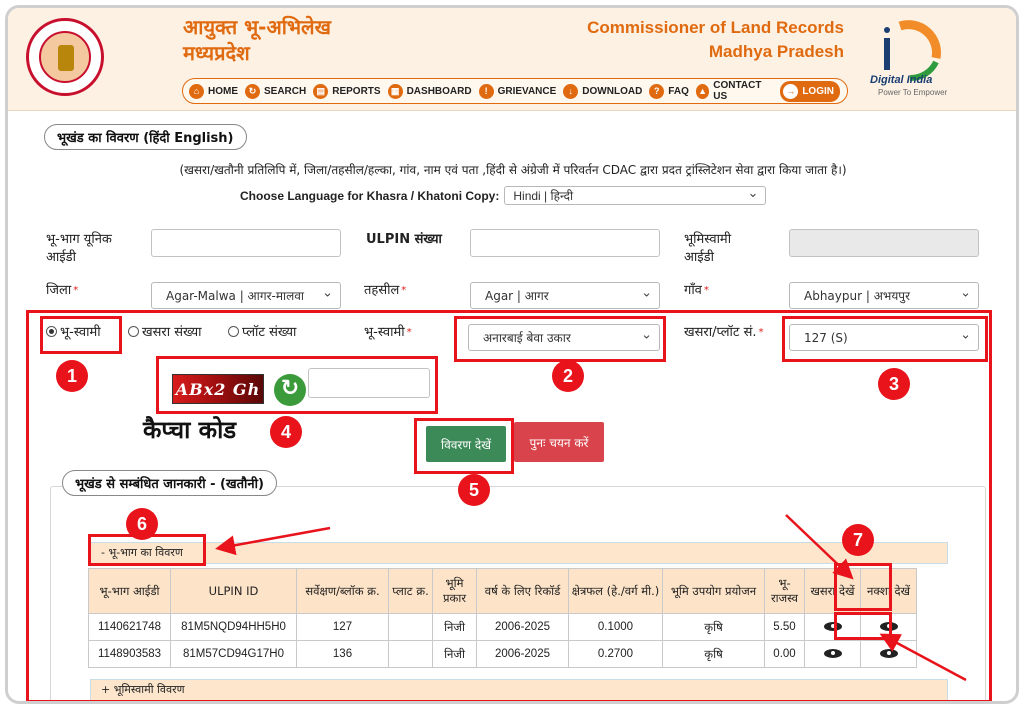 The width and height of the screenshot is (1024, 709). What do you see at coordinates (72, 376) in the screenshot?
I see `step-badge-1: 1` at bounding box center [72, 376].